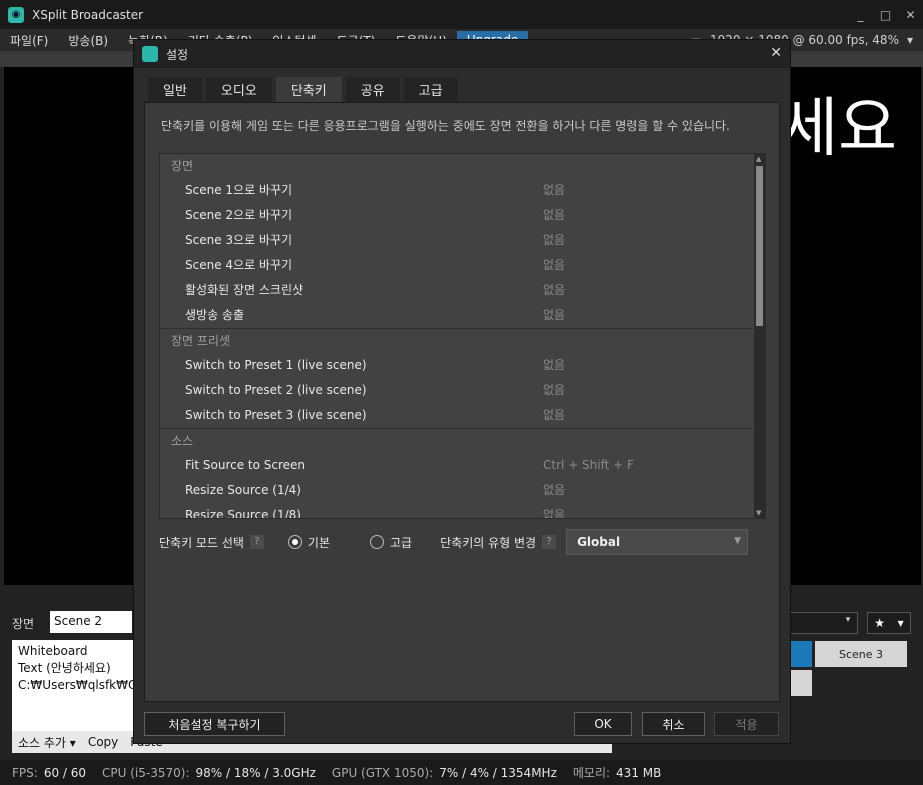  Describe the element at coordinates (29, 40) in the screenshot. I see `menu-file: 파일(F)` at that location.